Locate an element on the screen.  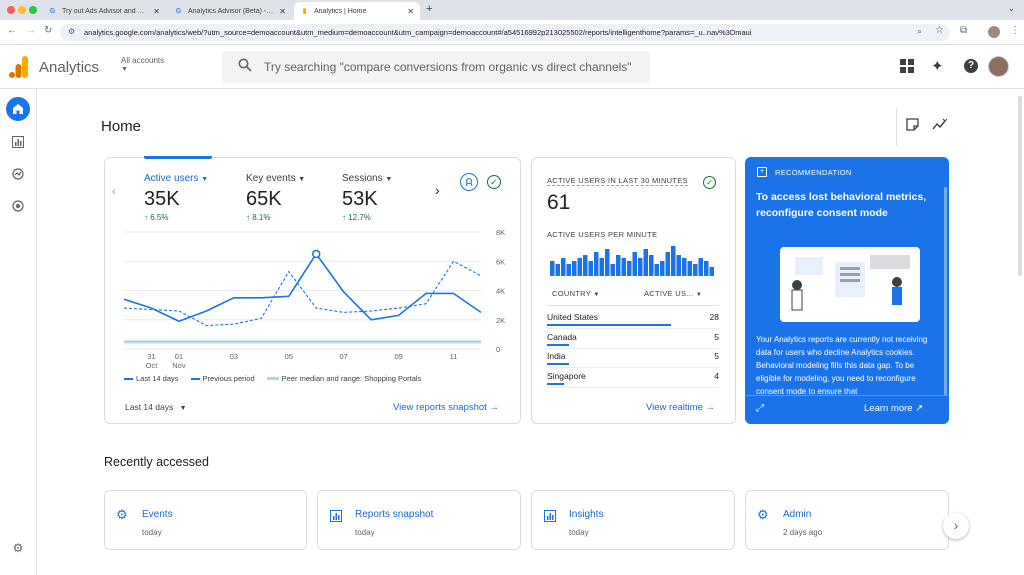
reports-chart-icon is located at coordinates (336, 518).